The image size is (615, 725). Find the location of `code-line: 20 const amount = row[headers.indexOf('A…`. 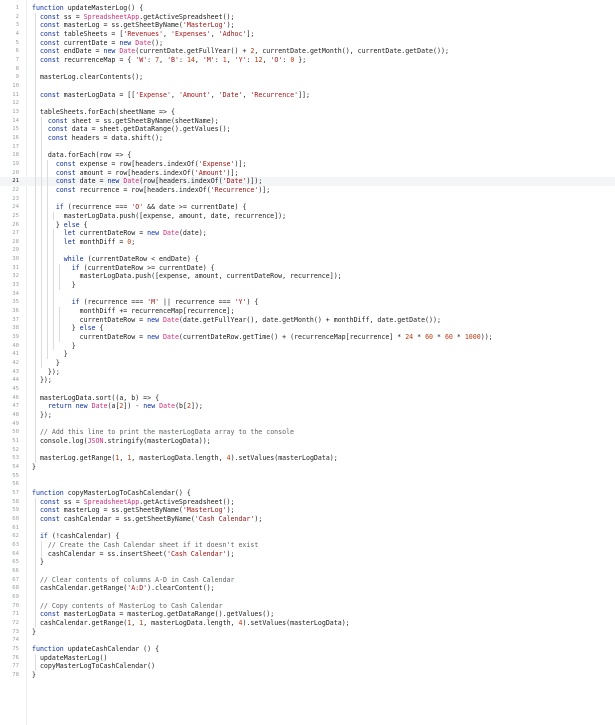

code-line: 20 const amount = row[headers.indexOf('A… is located at coordinates (307, 173).